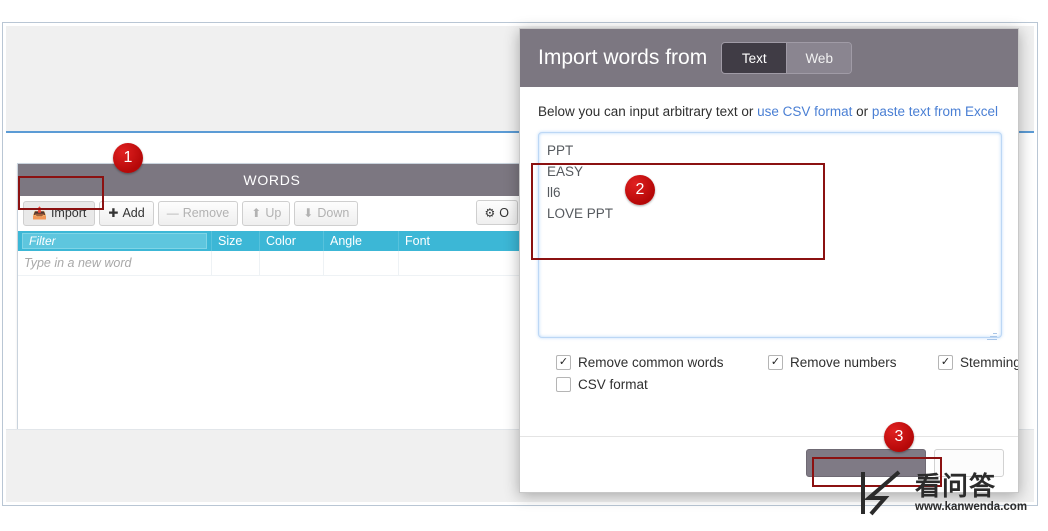  Describe the element at coordinates (504, 212) in the screenshot. I see `options-button-label: O` at that location.